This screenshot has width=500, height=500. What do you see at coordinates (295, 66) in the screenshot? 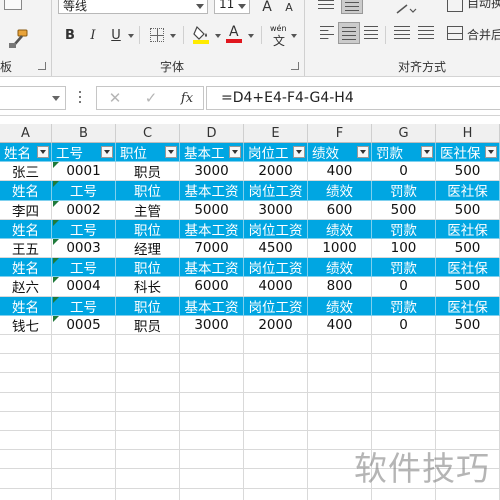
I see `font-launcher-icon` at bounding box center [295, 66].